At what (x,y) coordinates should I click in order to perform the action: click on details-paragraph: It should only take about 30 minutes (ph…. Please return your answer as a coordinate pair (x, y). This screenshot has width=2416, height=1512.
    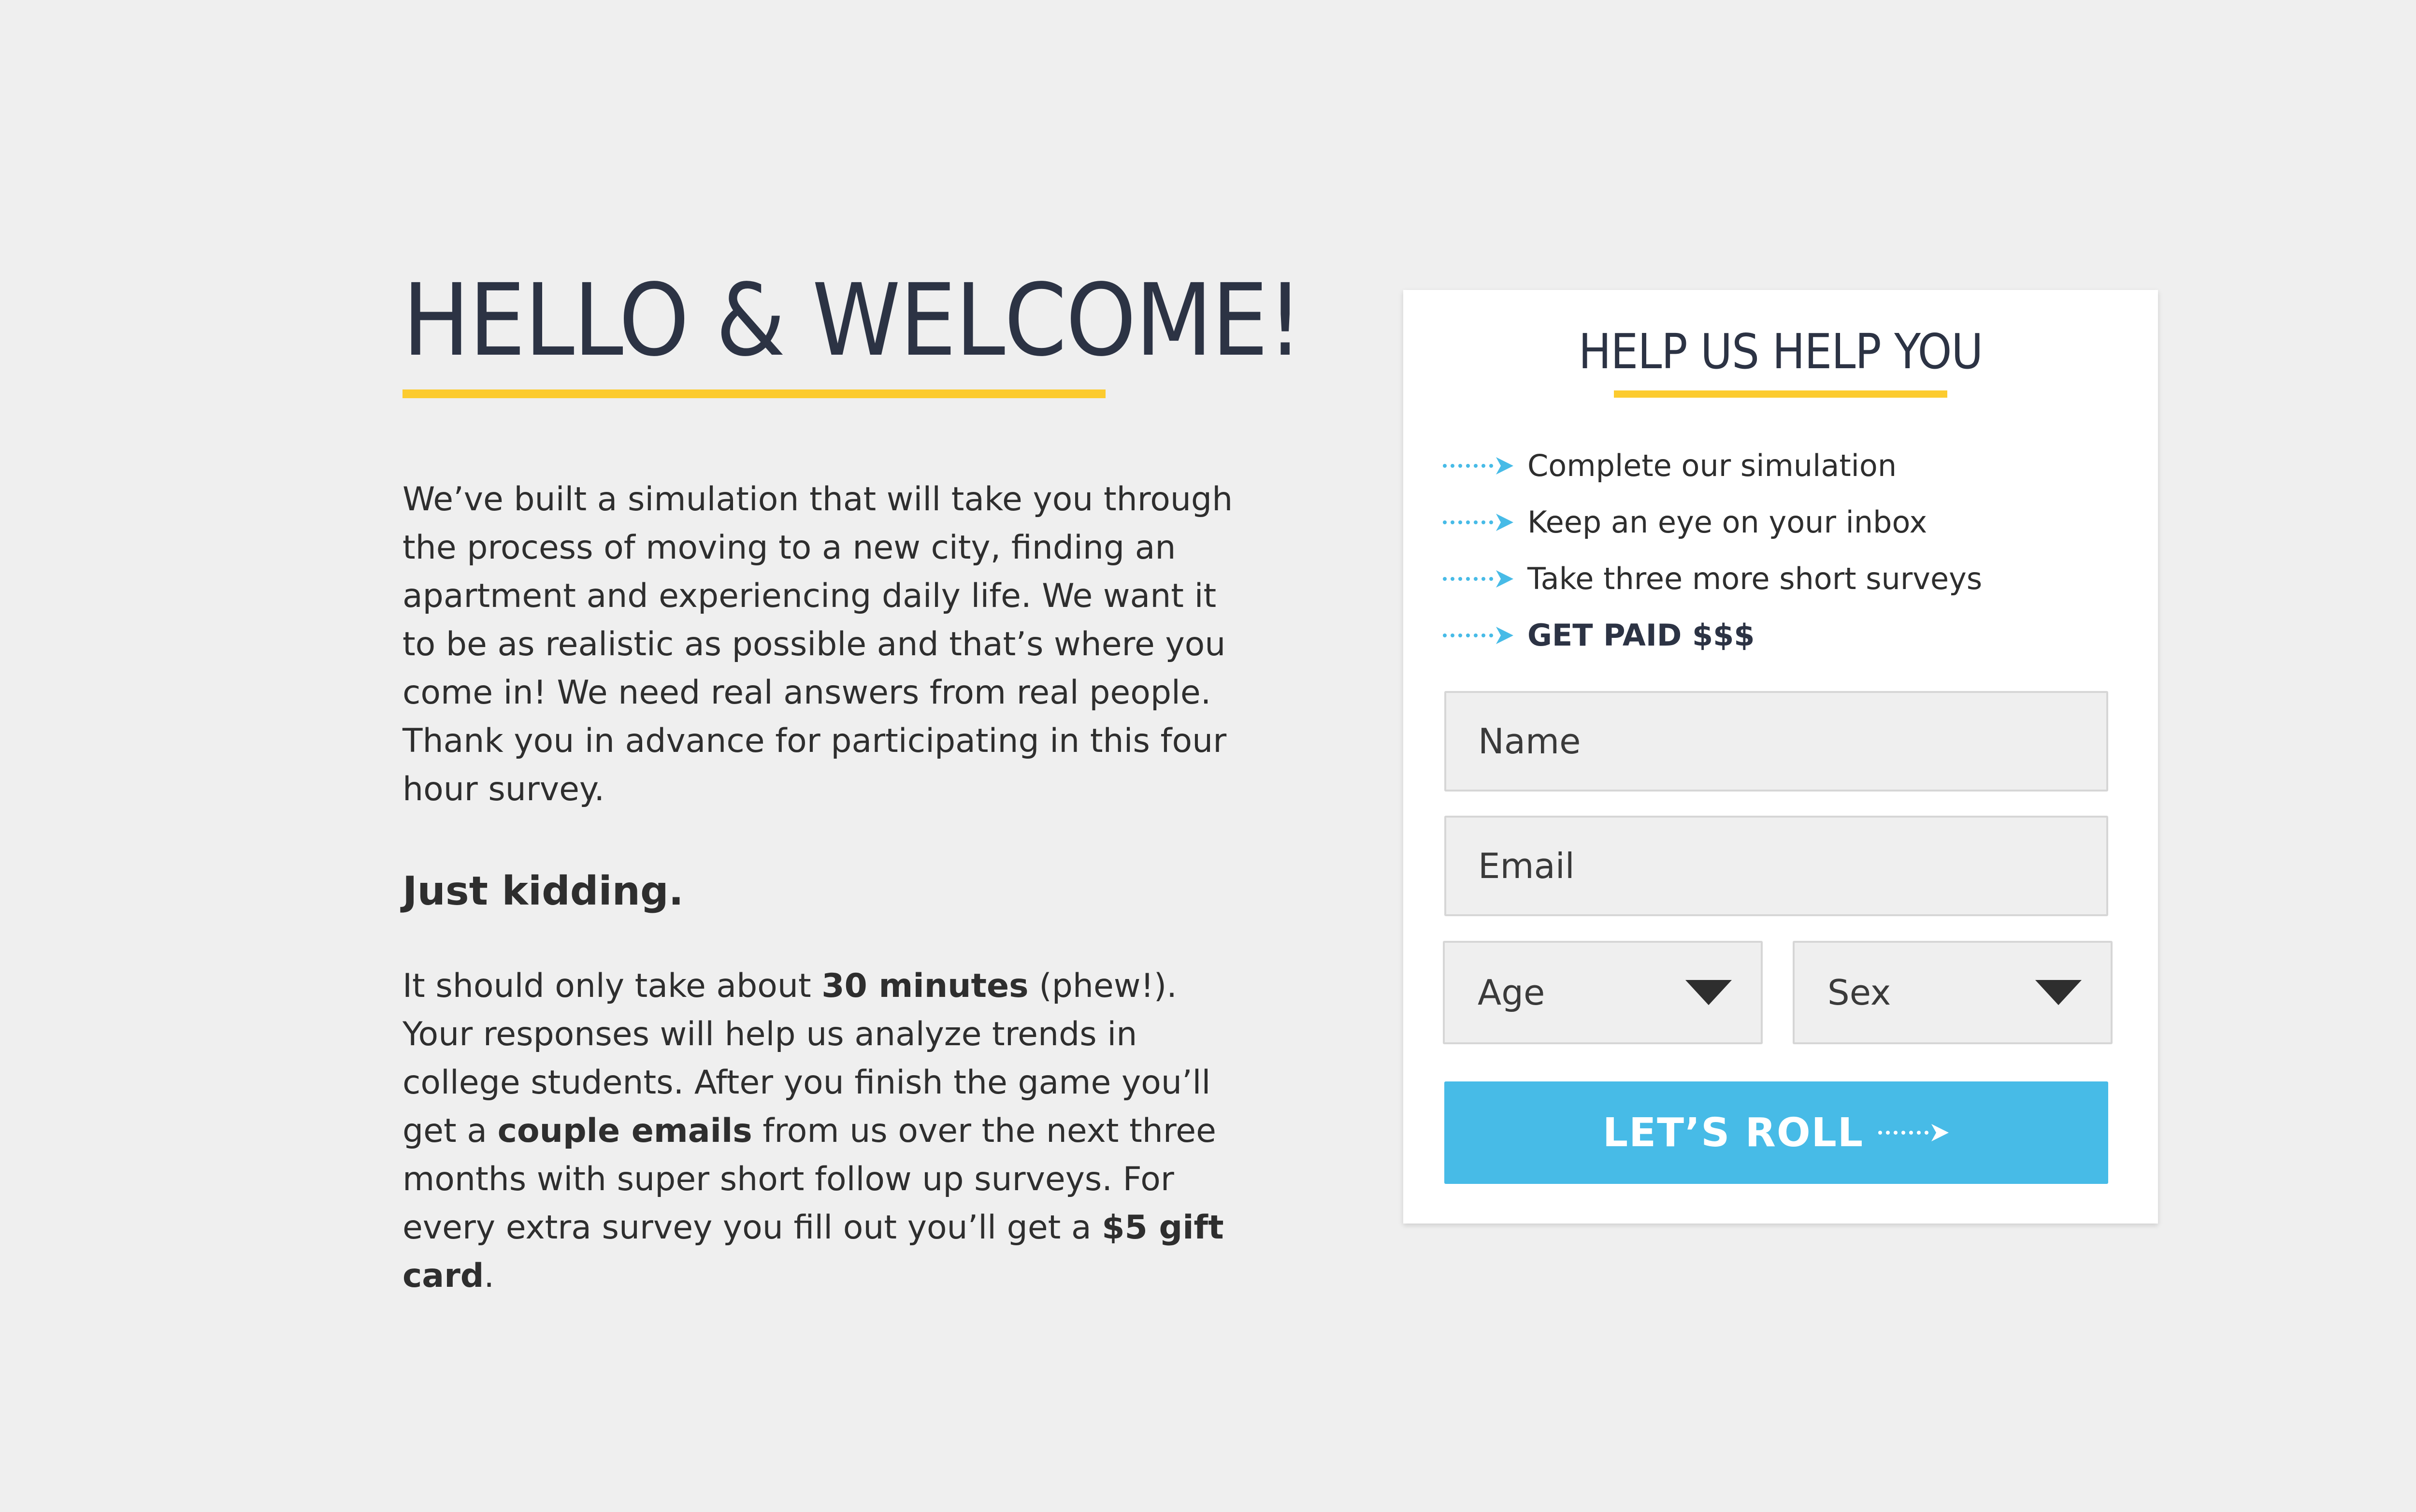
    Looking at the image, I should click on (828, 1131).